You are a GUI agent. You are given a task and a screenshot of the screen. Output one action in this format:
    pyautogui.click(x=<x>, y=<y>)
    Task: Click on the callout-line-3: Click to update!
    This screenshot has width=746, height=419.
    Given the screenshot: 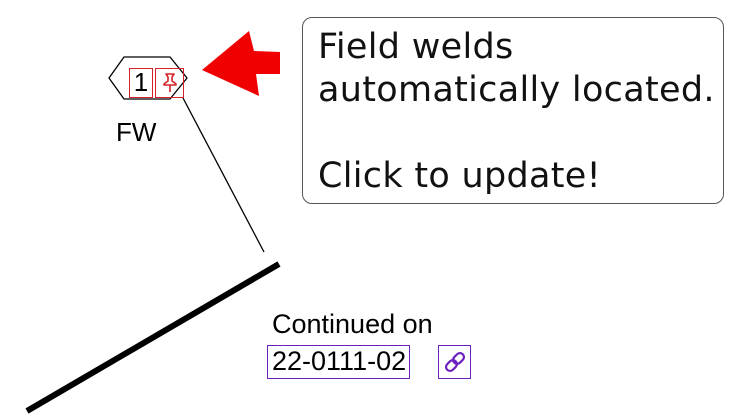 What is the action you would take?
    pyautogui.click(x=459, y=176)
    